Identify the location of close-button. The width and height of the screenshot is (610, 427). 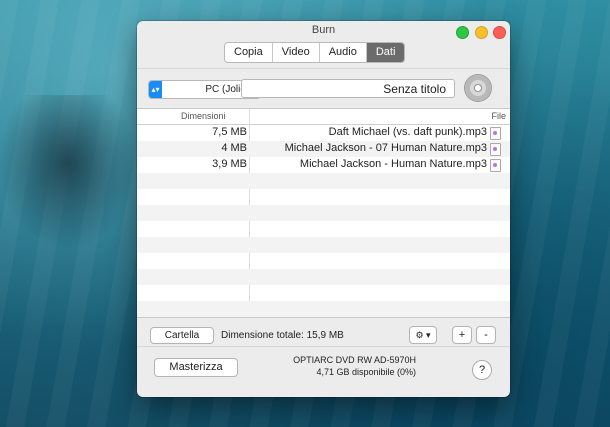
(499, 32).